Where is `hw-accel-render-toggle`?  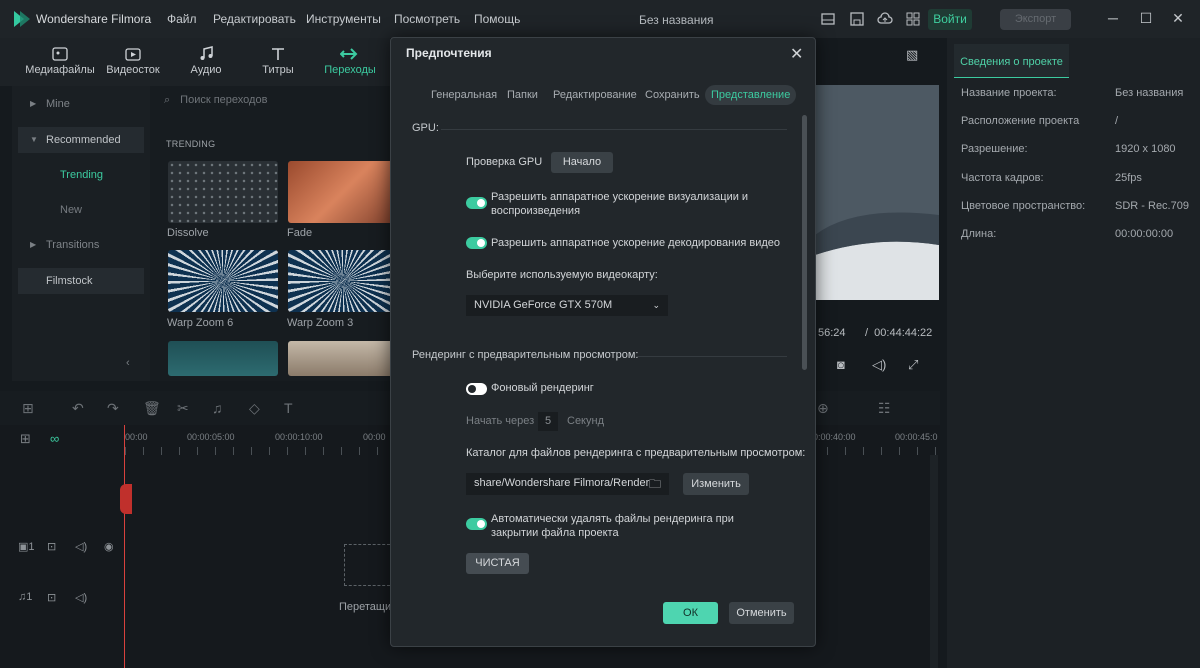 hw-accel-render-toggle is located at coordinates (476, 203).